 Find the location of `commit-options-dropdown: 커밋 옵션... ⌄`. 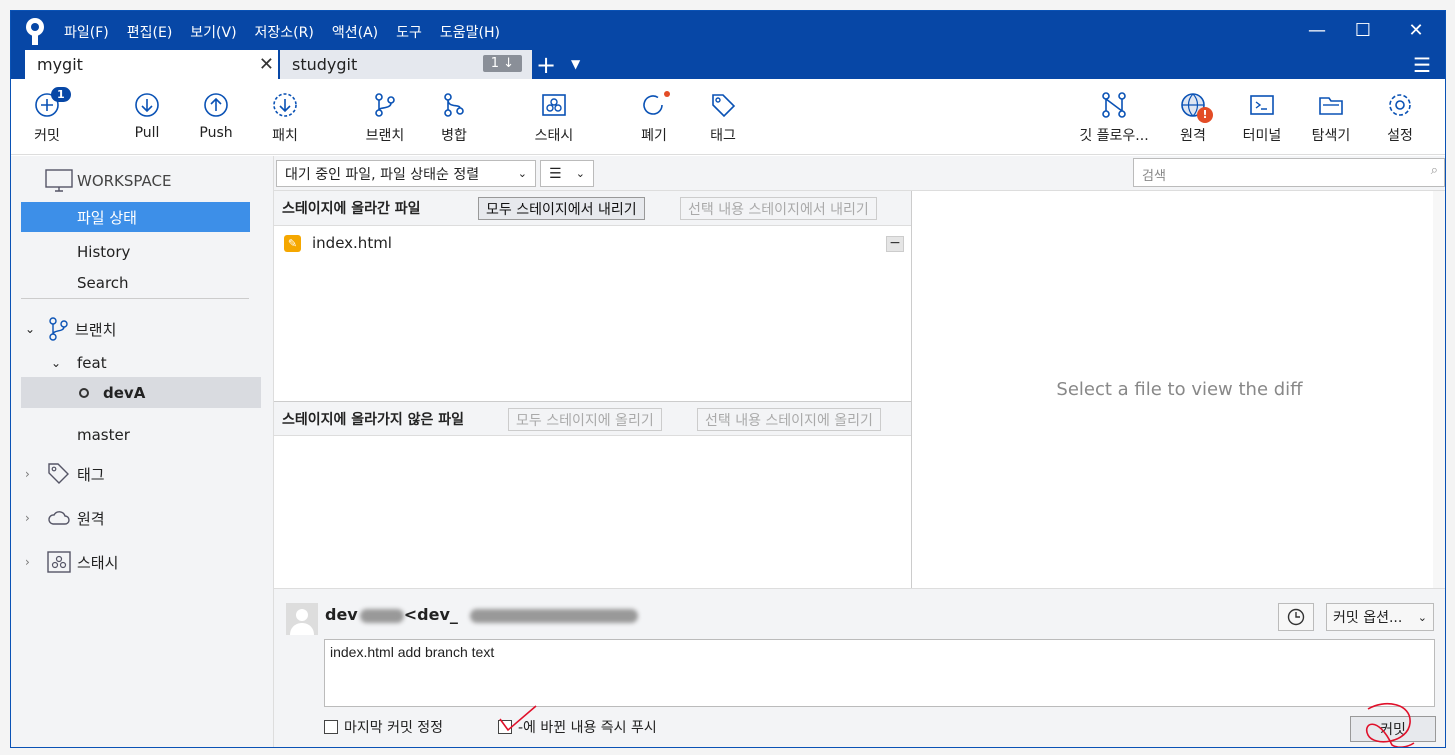

commit-options-dropdown: 커밋 옵션... ⌄ is located at coordinates (1380, 617).